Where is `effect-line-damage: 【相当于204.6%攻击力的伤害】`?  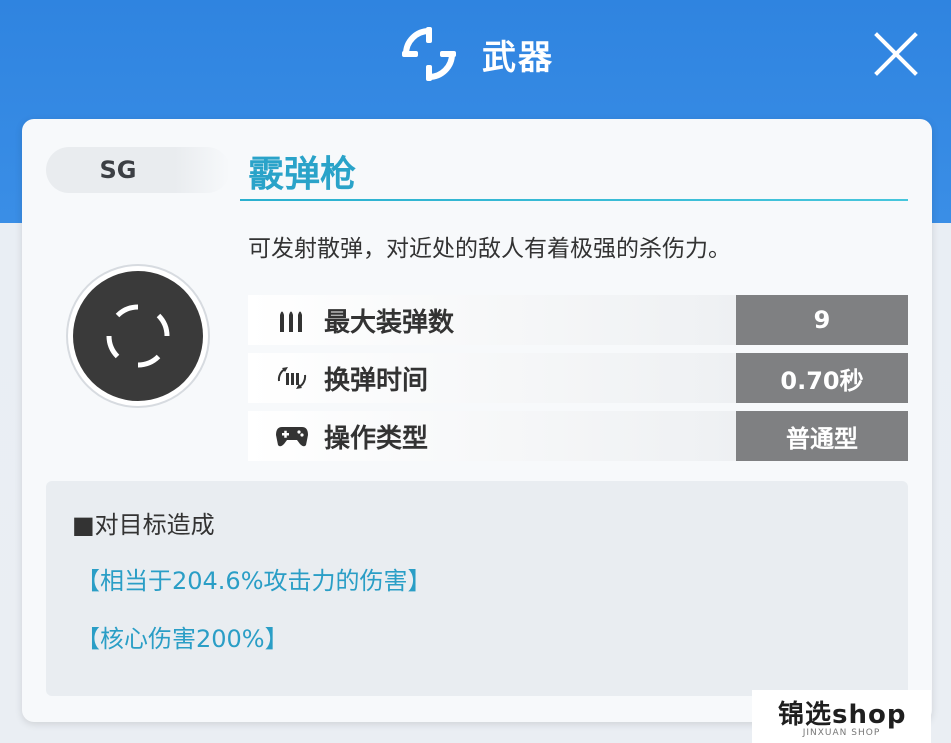
effect-line-damage: 【相当于204.6%攻击力的伤害】 is located at coordinates (254, 581).